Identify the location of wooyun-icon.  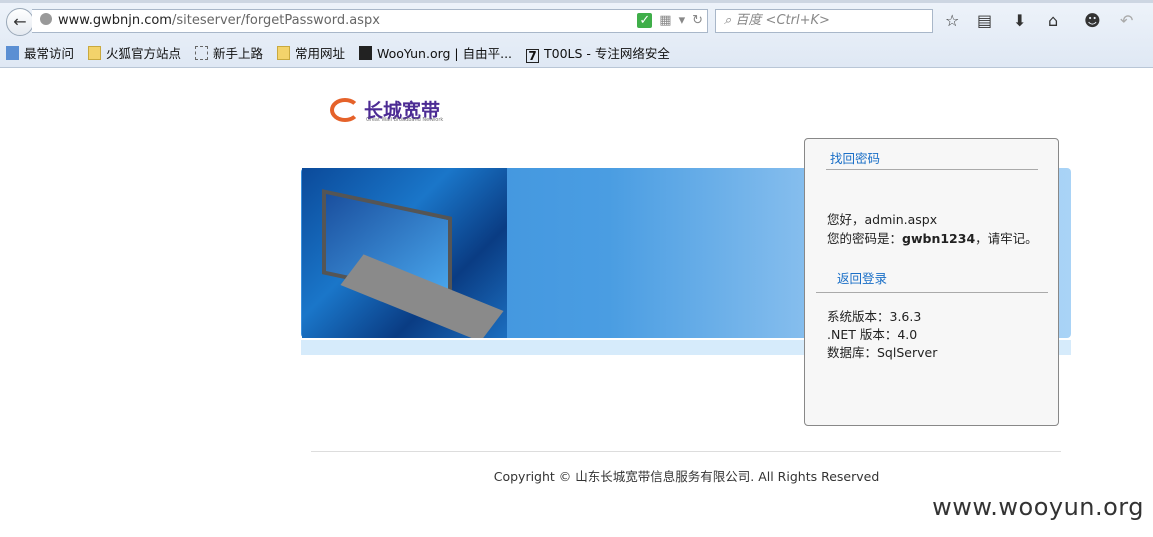
(365, 53).